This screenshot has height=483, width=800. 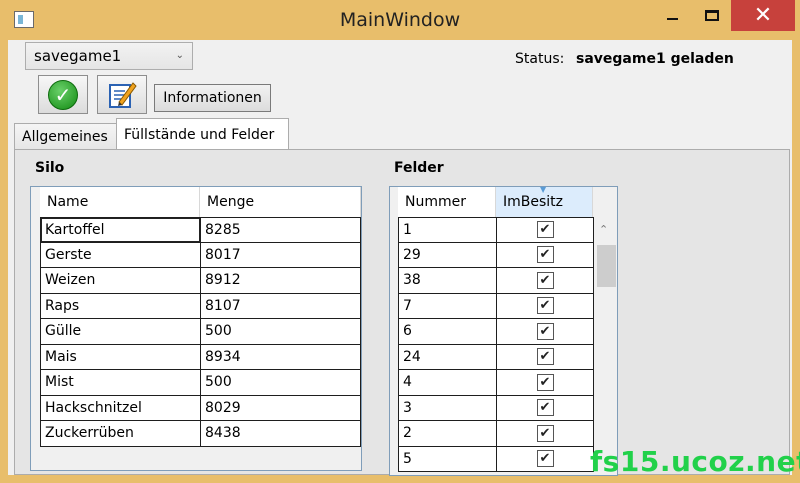 What do you see at coordinates (447, 332) in the screenshot?
I see `felder-cell-nummer: 6` at bounding box center [447, 332].